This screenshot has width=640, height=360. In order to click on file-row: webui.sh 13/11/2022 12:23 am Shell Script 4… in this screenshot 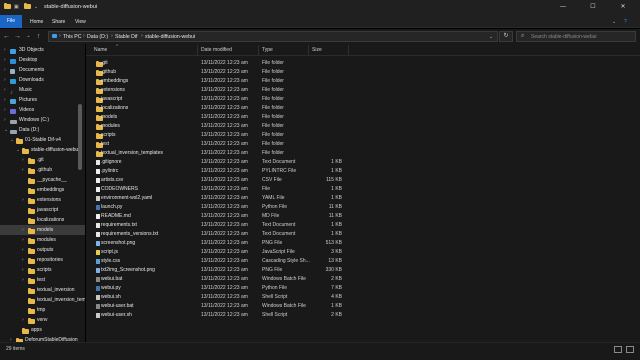, I will do `click(363, 297)`.